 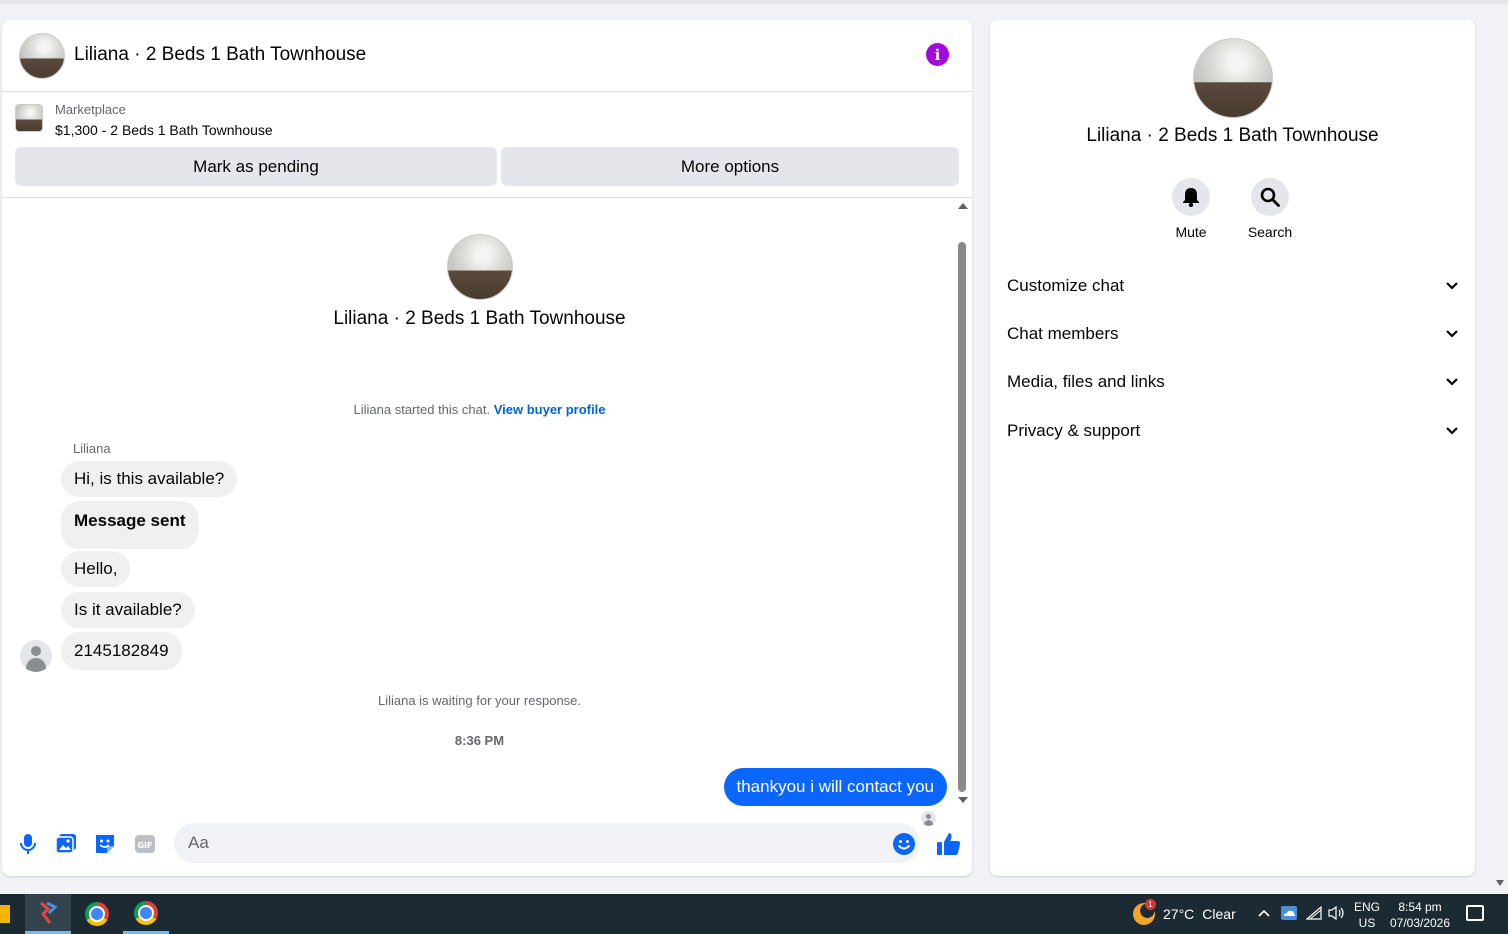 What do you see at coordinates (105, 844) in the screenshot?
I see `sticker-icon` at bounding box center [105, 844].